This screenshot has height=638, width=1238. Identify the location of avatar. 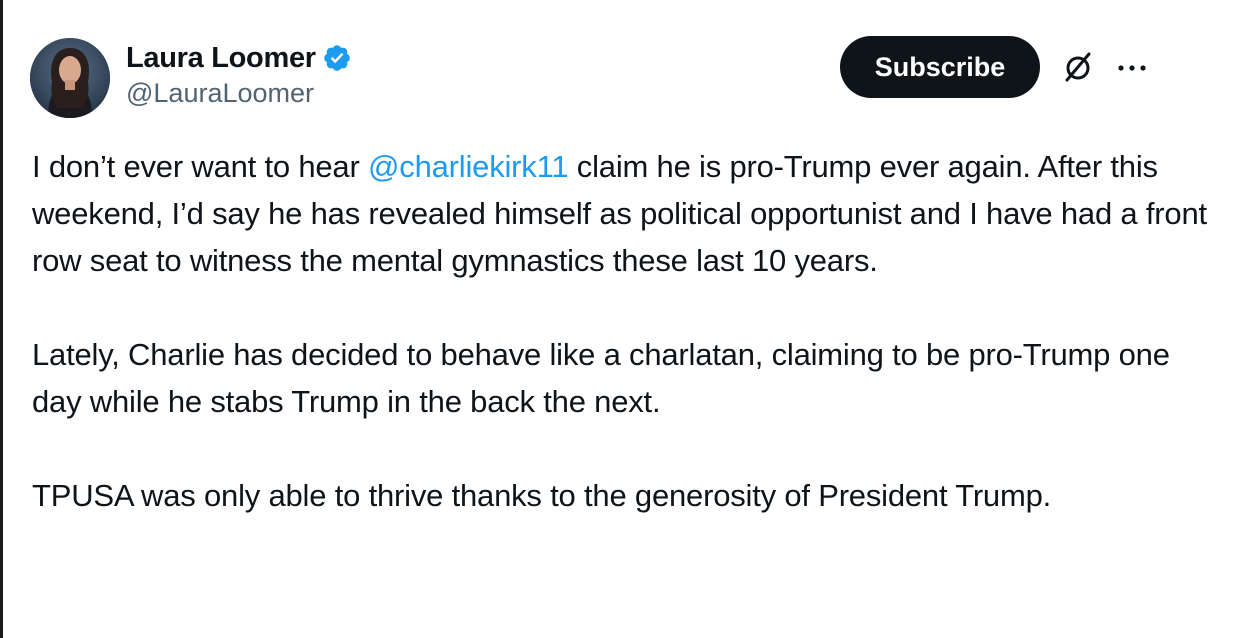
(70, 78).